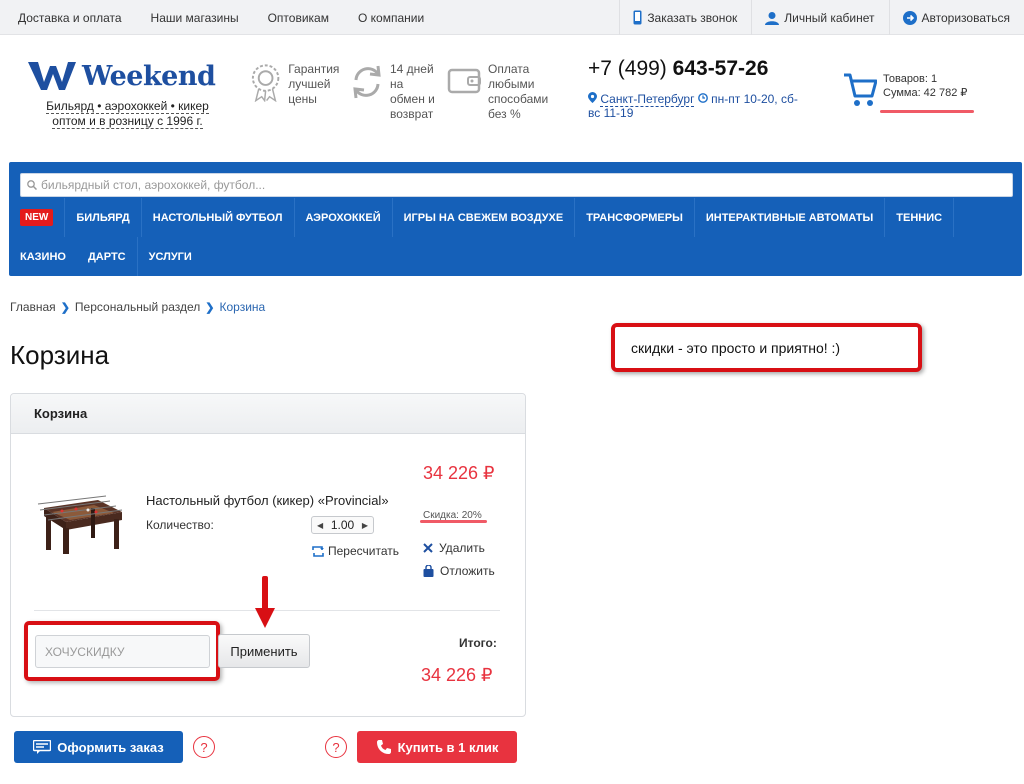 This screenshot has width=1024, height=784. What do you see at coordinates (32, 185) in the screenshot?
I see `search-icon` at bounding box center [32, 185].